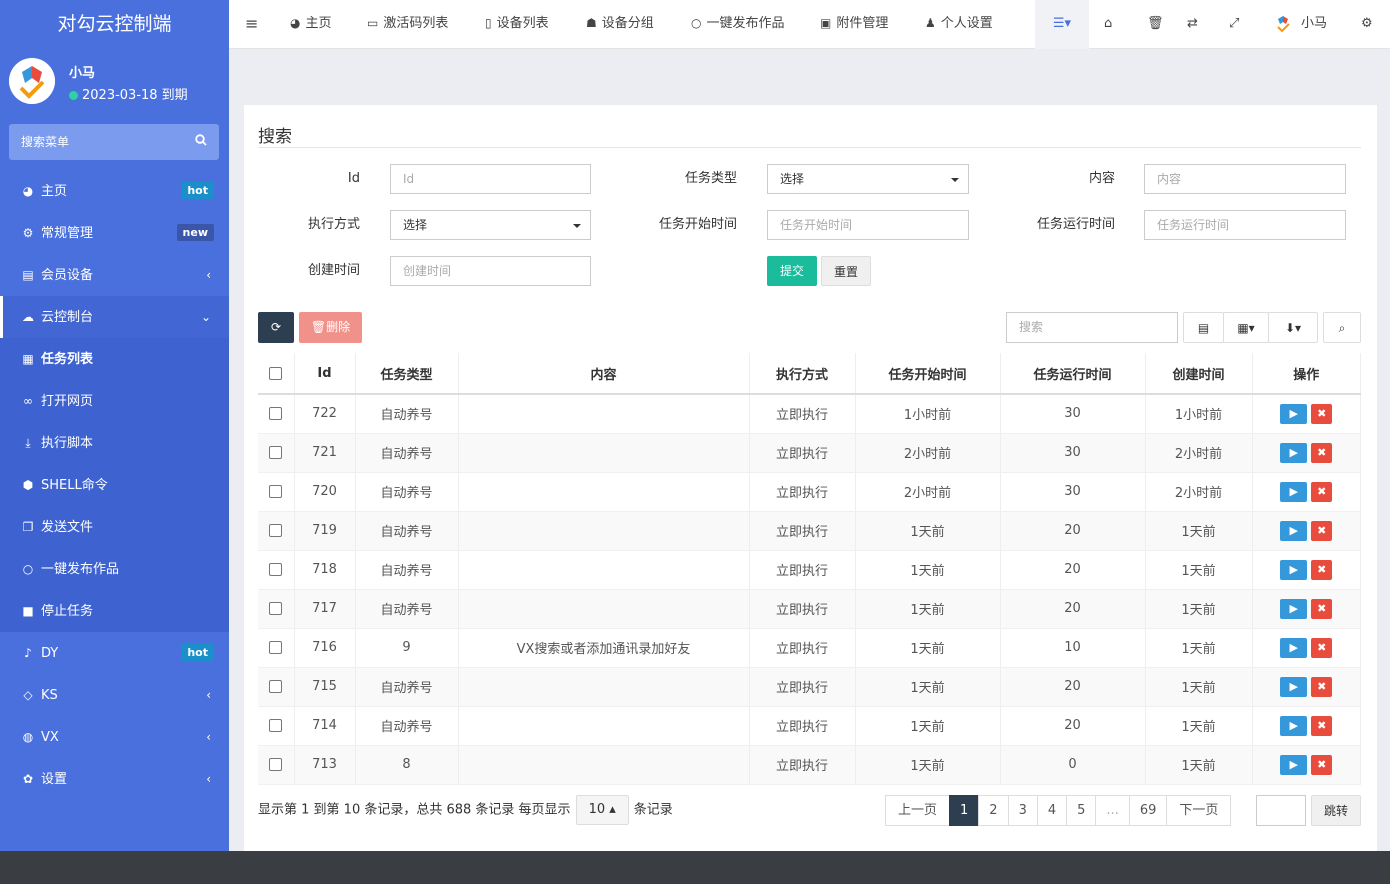 This screenshot has height=884, width=1390. I want to click on sidebar-item-ks: ◇ KS ‹, so click(114, 695).